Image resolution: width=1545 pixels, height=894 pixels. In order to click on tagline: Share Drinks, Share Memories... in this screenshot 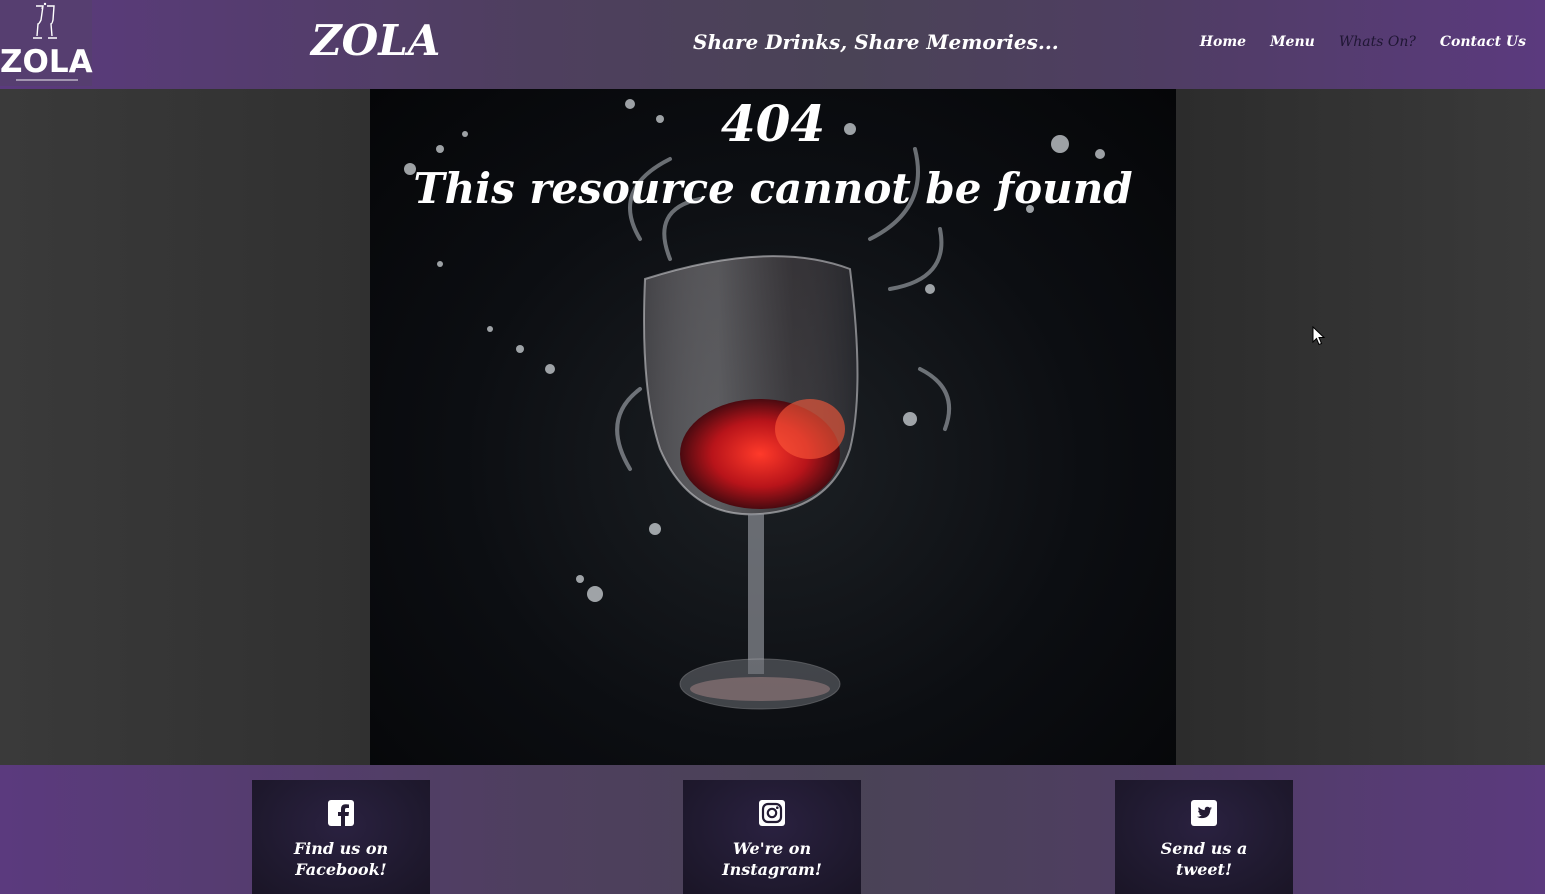, I will do `click(876, 42)`.